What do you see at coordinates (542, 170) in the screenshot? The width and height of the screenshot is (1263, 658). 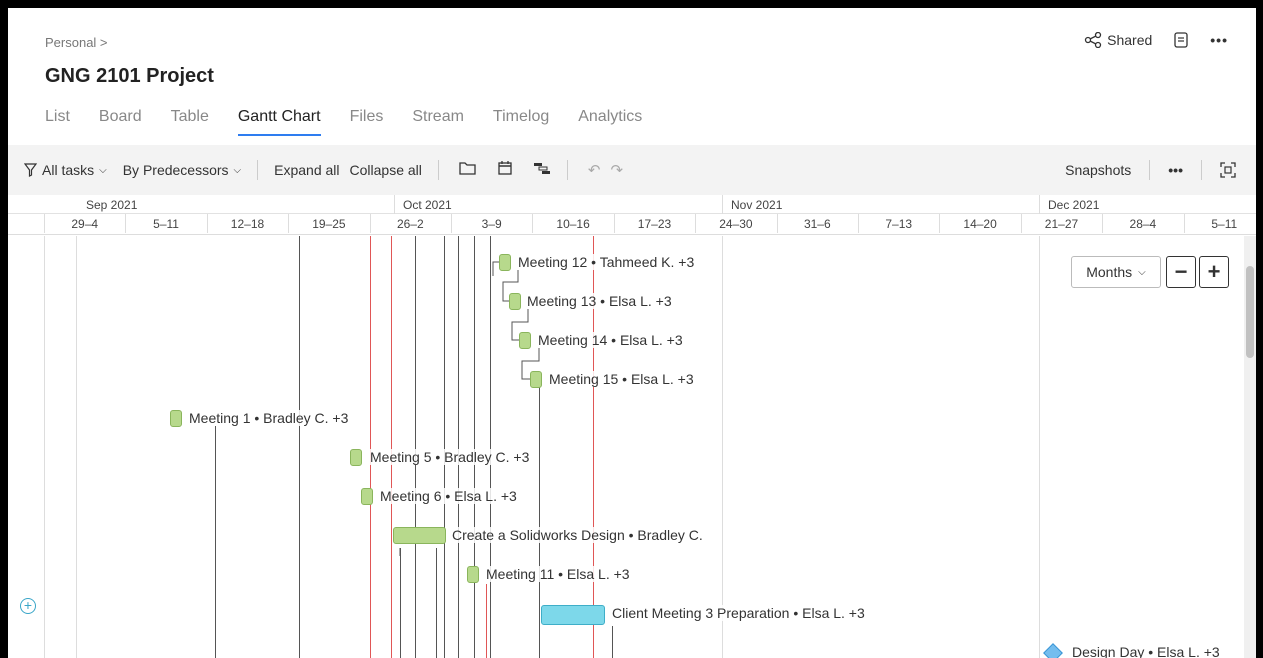 I see `critical-path-icon` at bounding box center [542, 170].